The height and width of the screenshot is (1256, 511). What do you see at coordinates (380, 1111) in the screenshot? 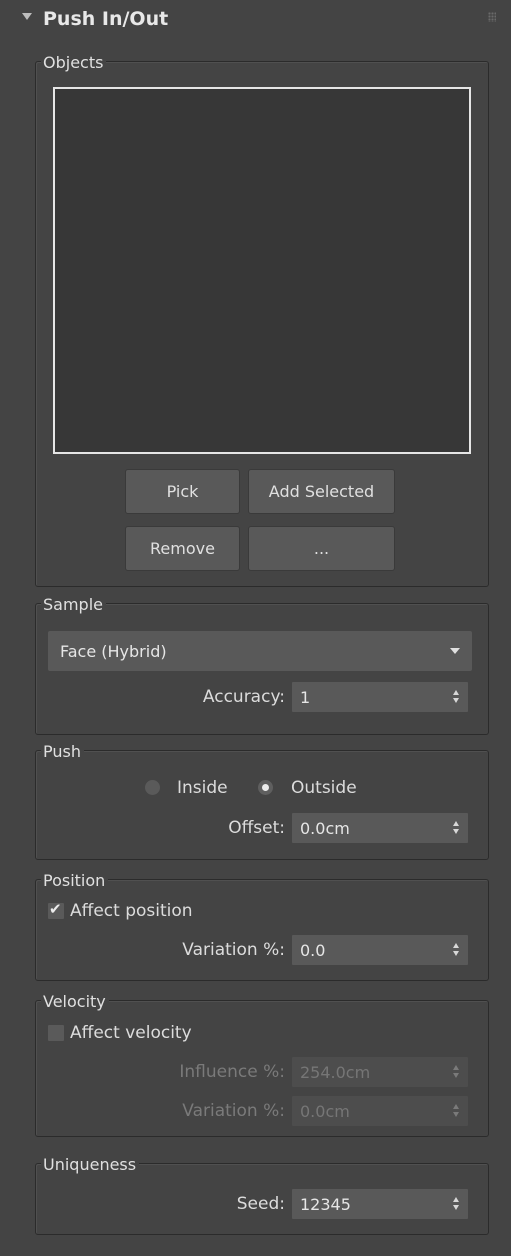
I see `velocity-variation-spinner: 0.0cm` at bounding box center [380, 1111].